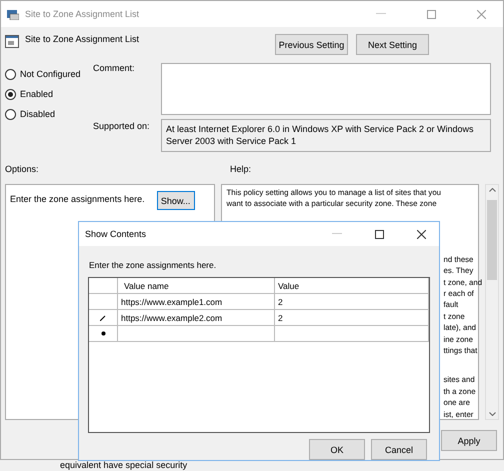 The width and height of the screenshot is (504, 471). I want to click on supported-on-field: At least Internet Explorer 6.0 in Windows XP with Service Pack 2 or Windows Server 2003 with Service Pack 1, so click(326, 135).